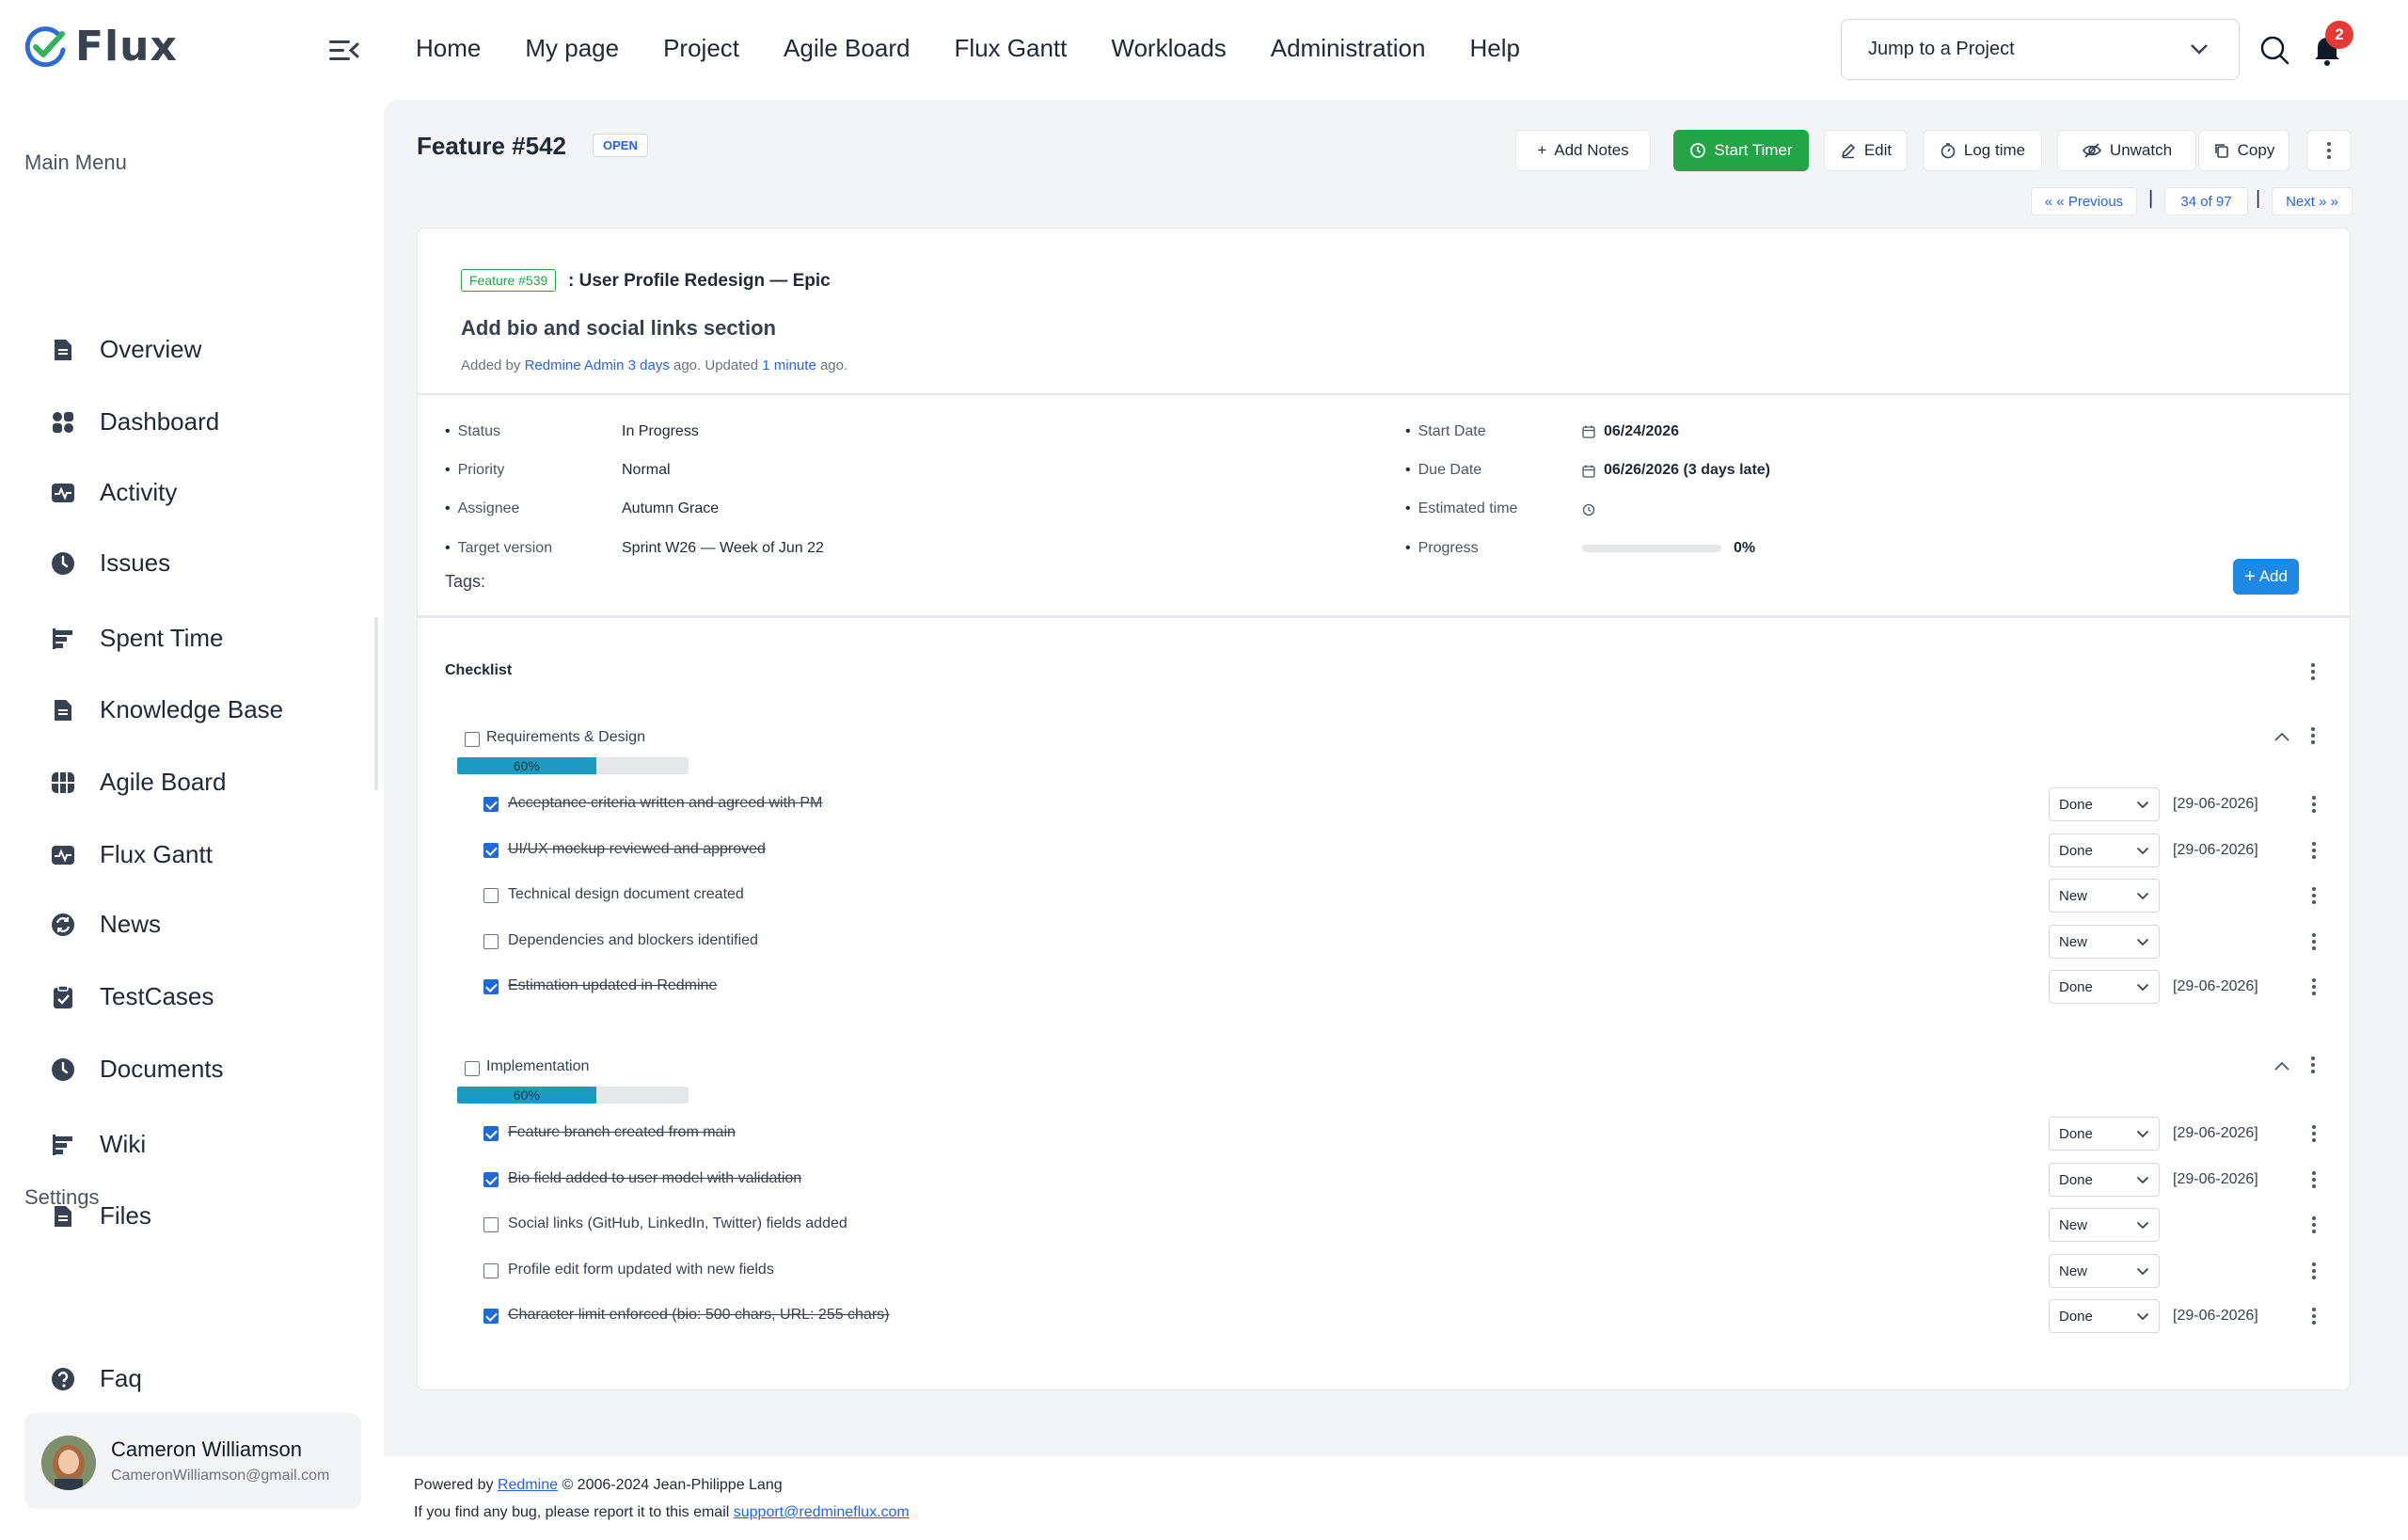  I want to click on next-link: Next » », so click(2313, 201).